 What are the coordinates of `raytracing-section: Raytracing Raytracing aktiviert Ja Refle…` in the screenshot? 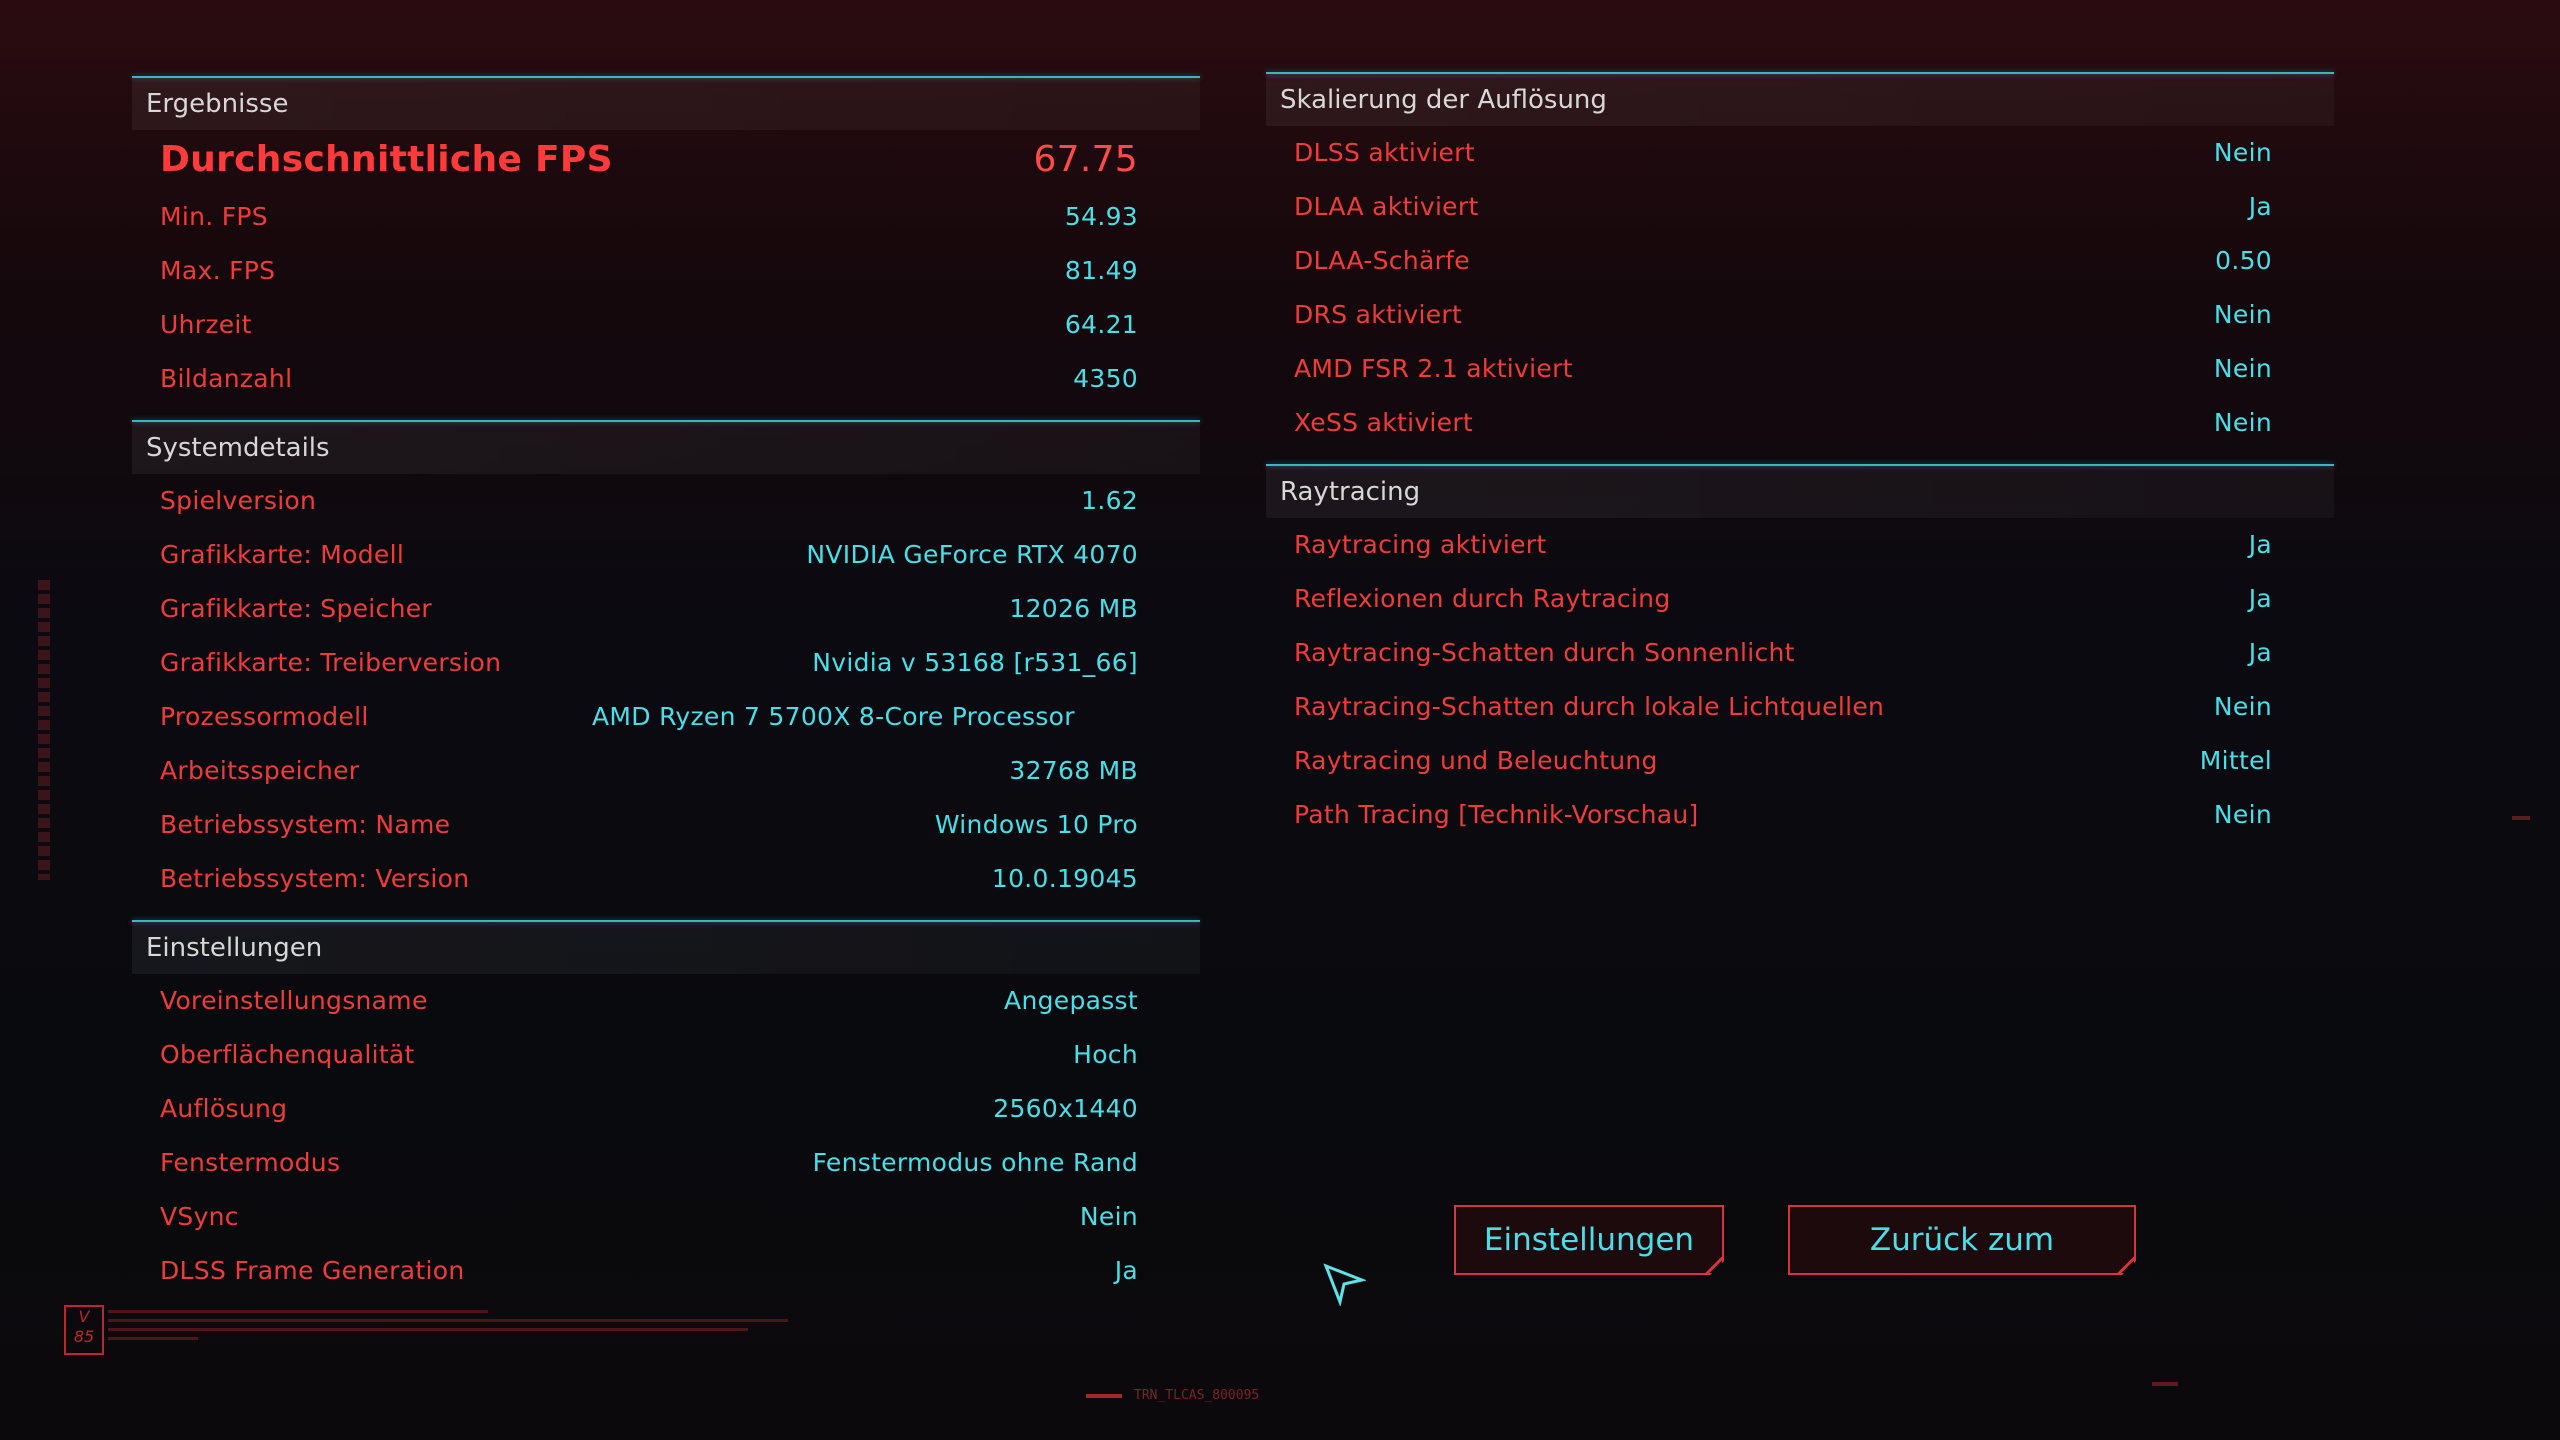 It's located at (1800, 653).